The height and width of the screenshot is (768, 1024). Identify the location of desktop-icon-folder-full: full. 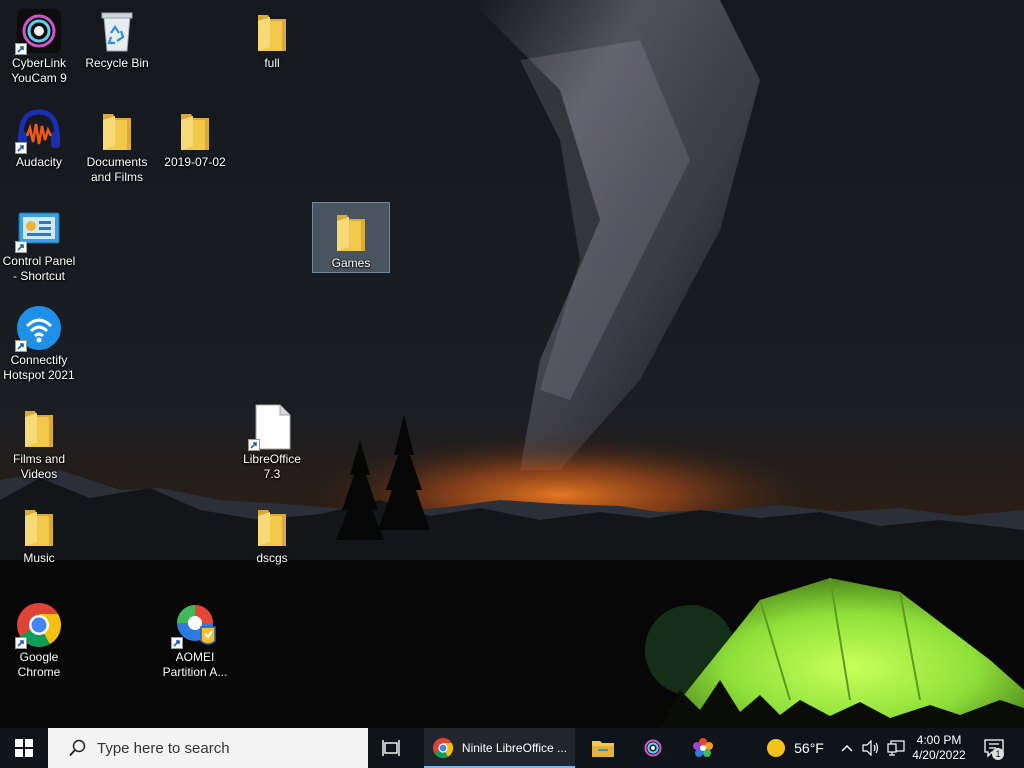
(272, 37).